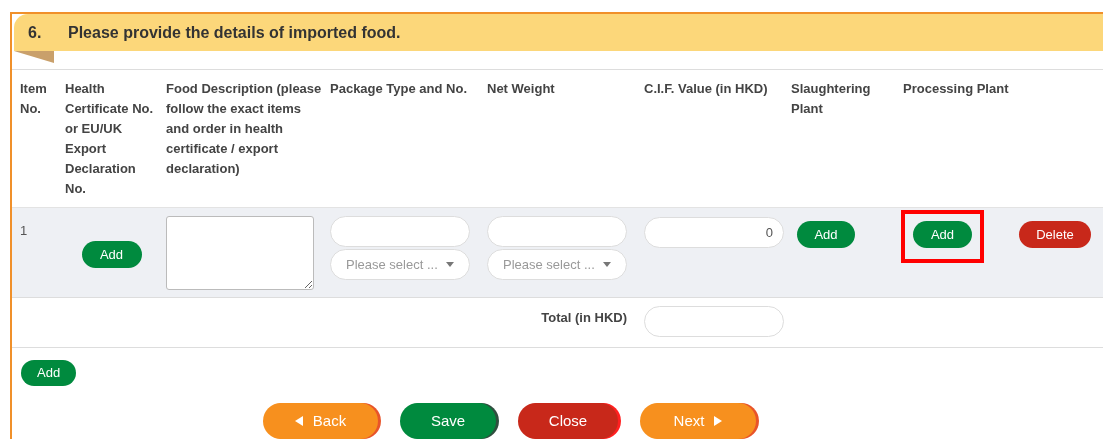  I want to click on add-row-button: Add, so click(49, 373).